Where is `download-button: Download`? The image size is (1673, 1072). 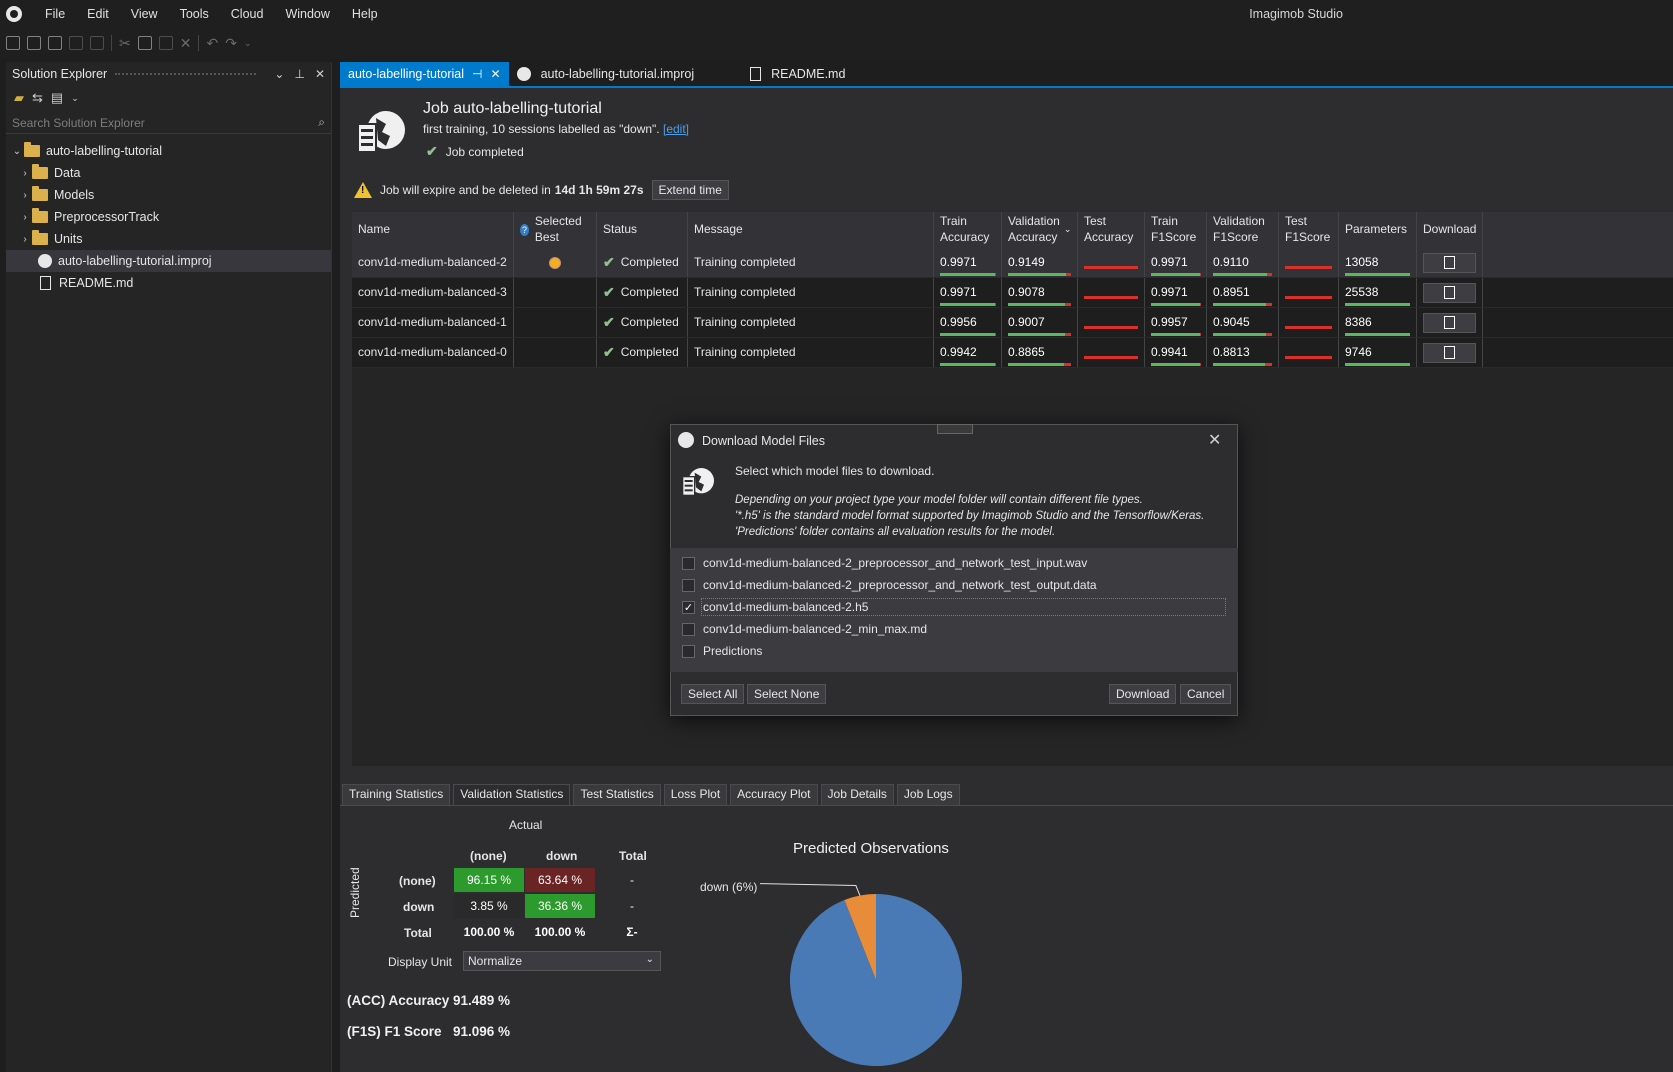 download-button: Download is located at coordinates (1143, 694).